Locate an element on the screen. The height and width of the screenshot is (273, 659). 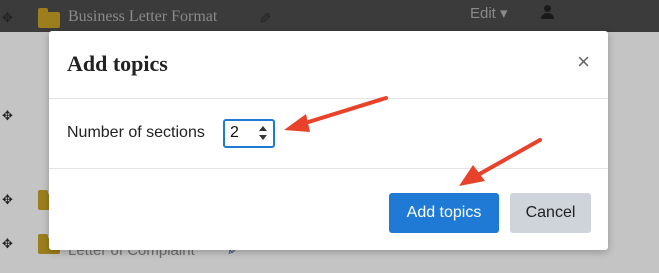
close-icon: × is located at coordinates (583, 62).